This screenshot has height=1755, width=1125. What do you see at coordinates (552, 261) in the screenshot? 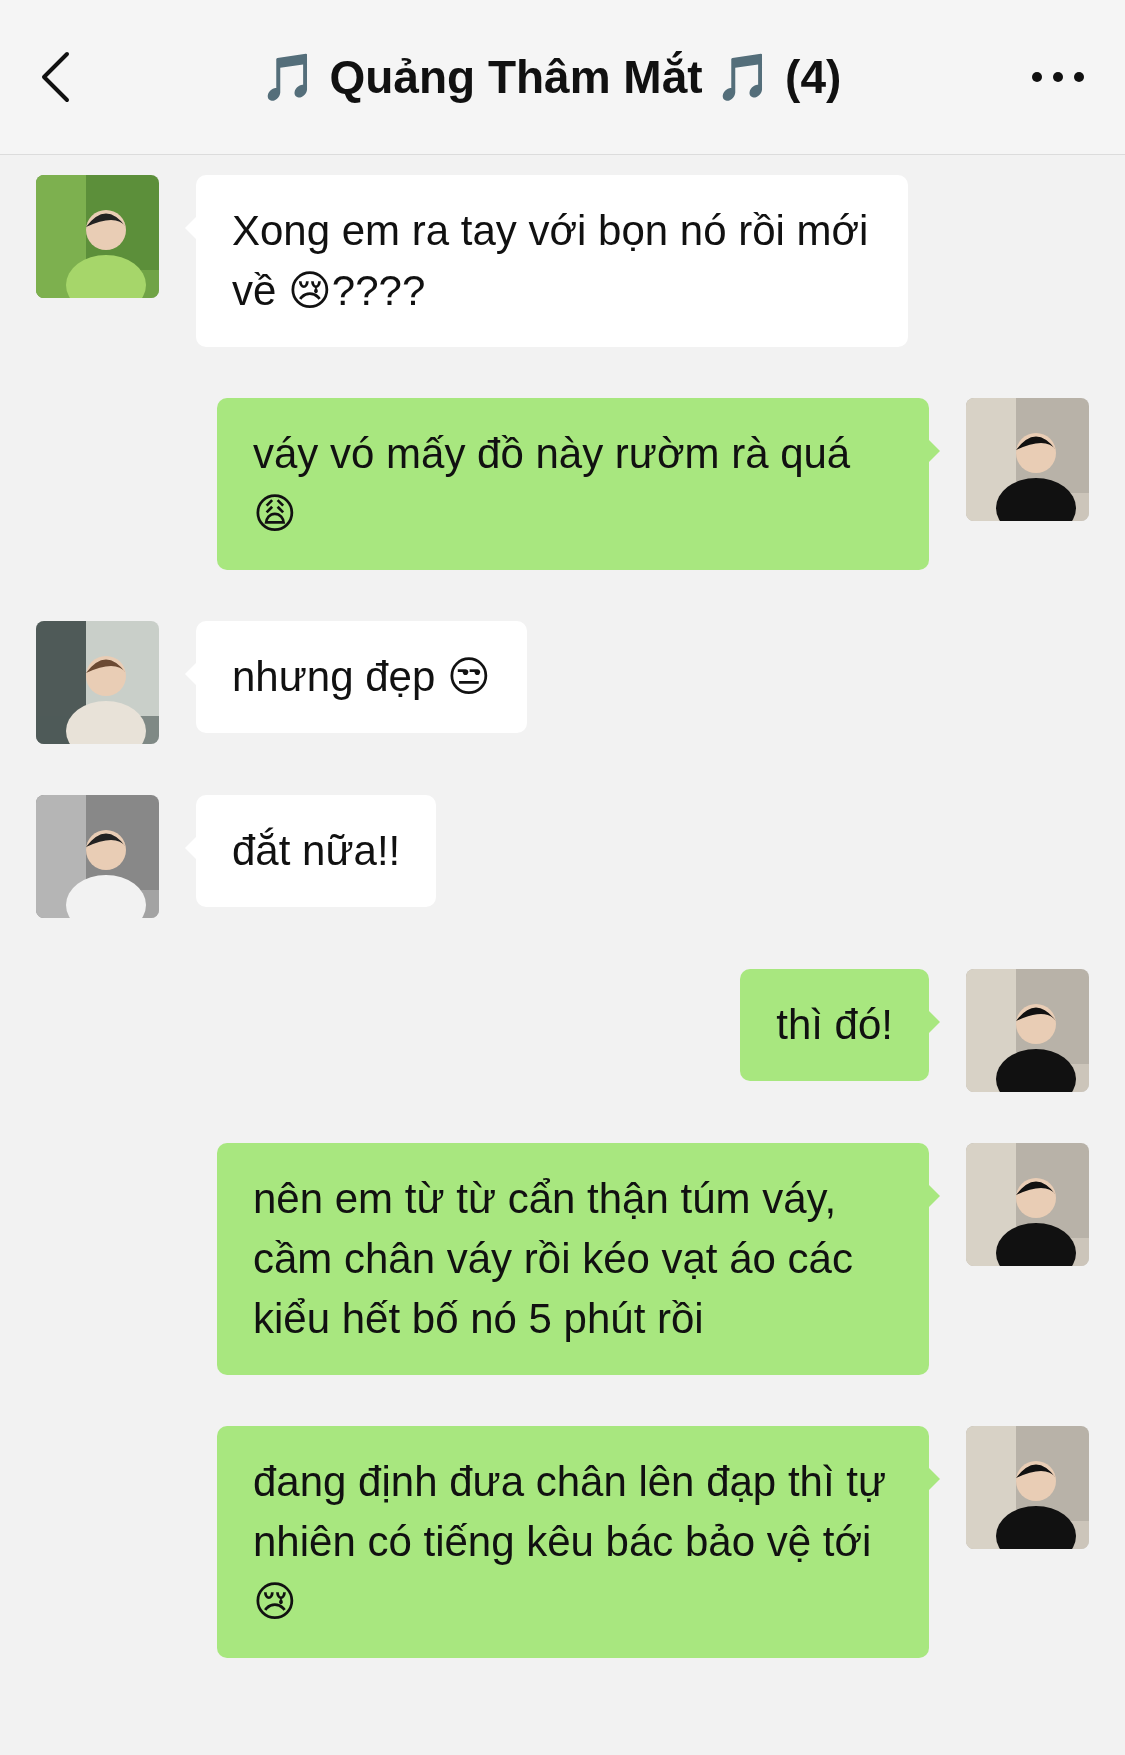
I see `message-bubble: Xong em ra tay với bọn nó rồi mới về 😢????` at bounding box center [552, 261].